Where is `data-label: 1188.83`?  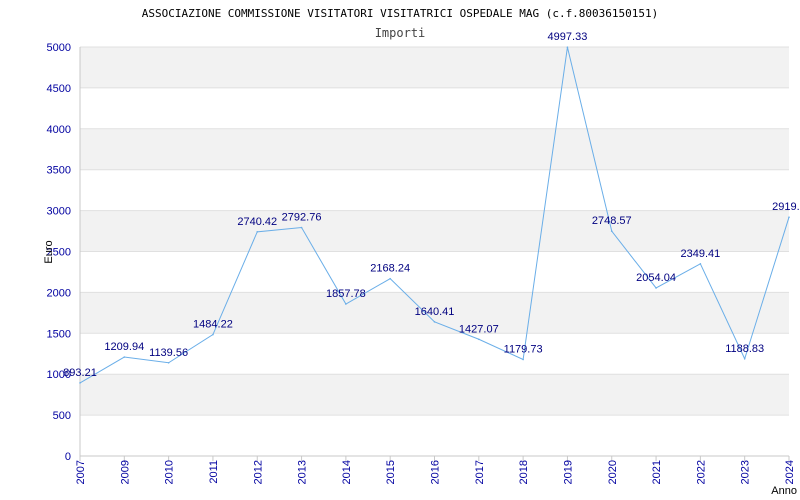
data-label: 1188.83 is located at coordinates (744, 349).